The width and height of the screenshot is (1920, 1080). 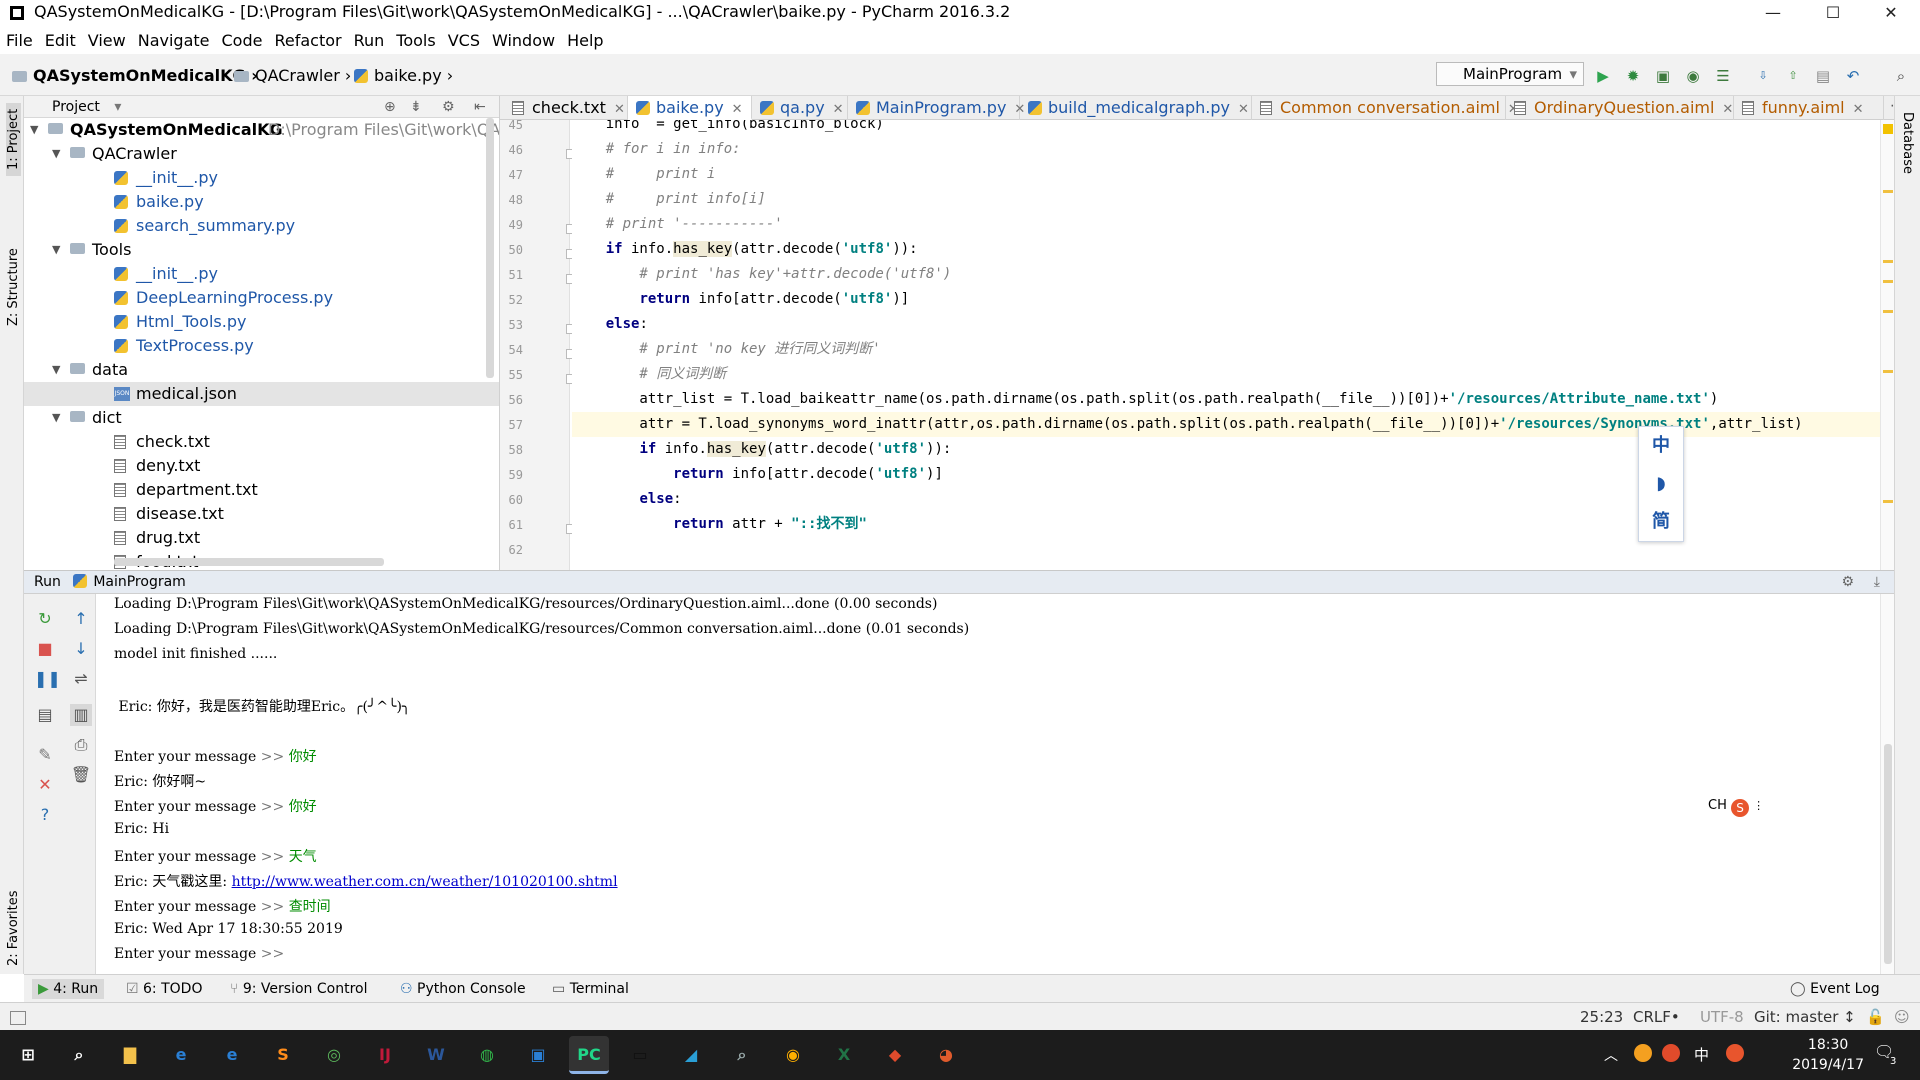 What do you see at coordinates (1888, 129) in the screenshot?
I see `warning-marker` at bounding box center [1888, 129].